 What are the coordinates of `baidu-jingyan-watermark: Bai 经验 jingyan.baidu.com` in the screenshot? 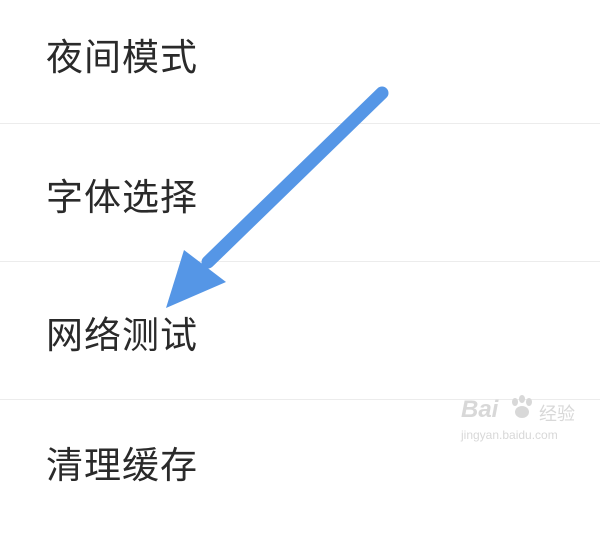 It's located at (515, 422).